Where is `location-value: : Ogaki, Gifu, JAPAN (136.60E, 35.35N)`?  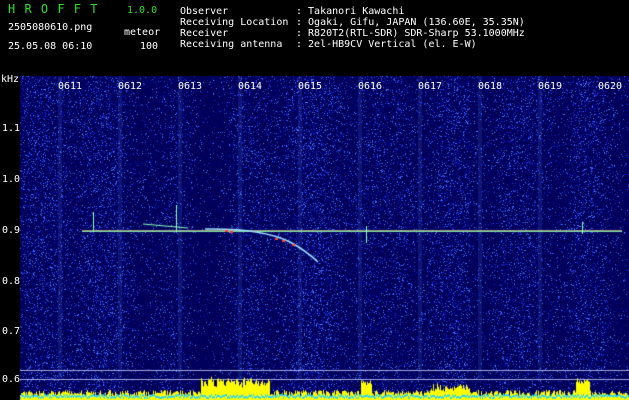
location-value: : Ogaki, Gifu, JAPAN (136.60E, 35.35N) is located at coordinates (410, 22).